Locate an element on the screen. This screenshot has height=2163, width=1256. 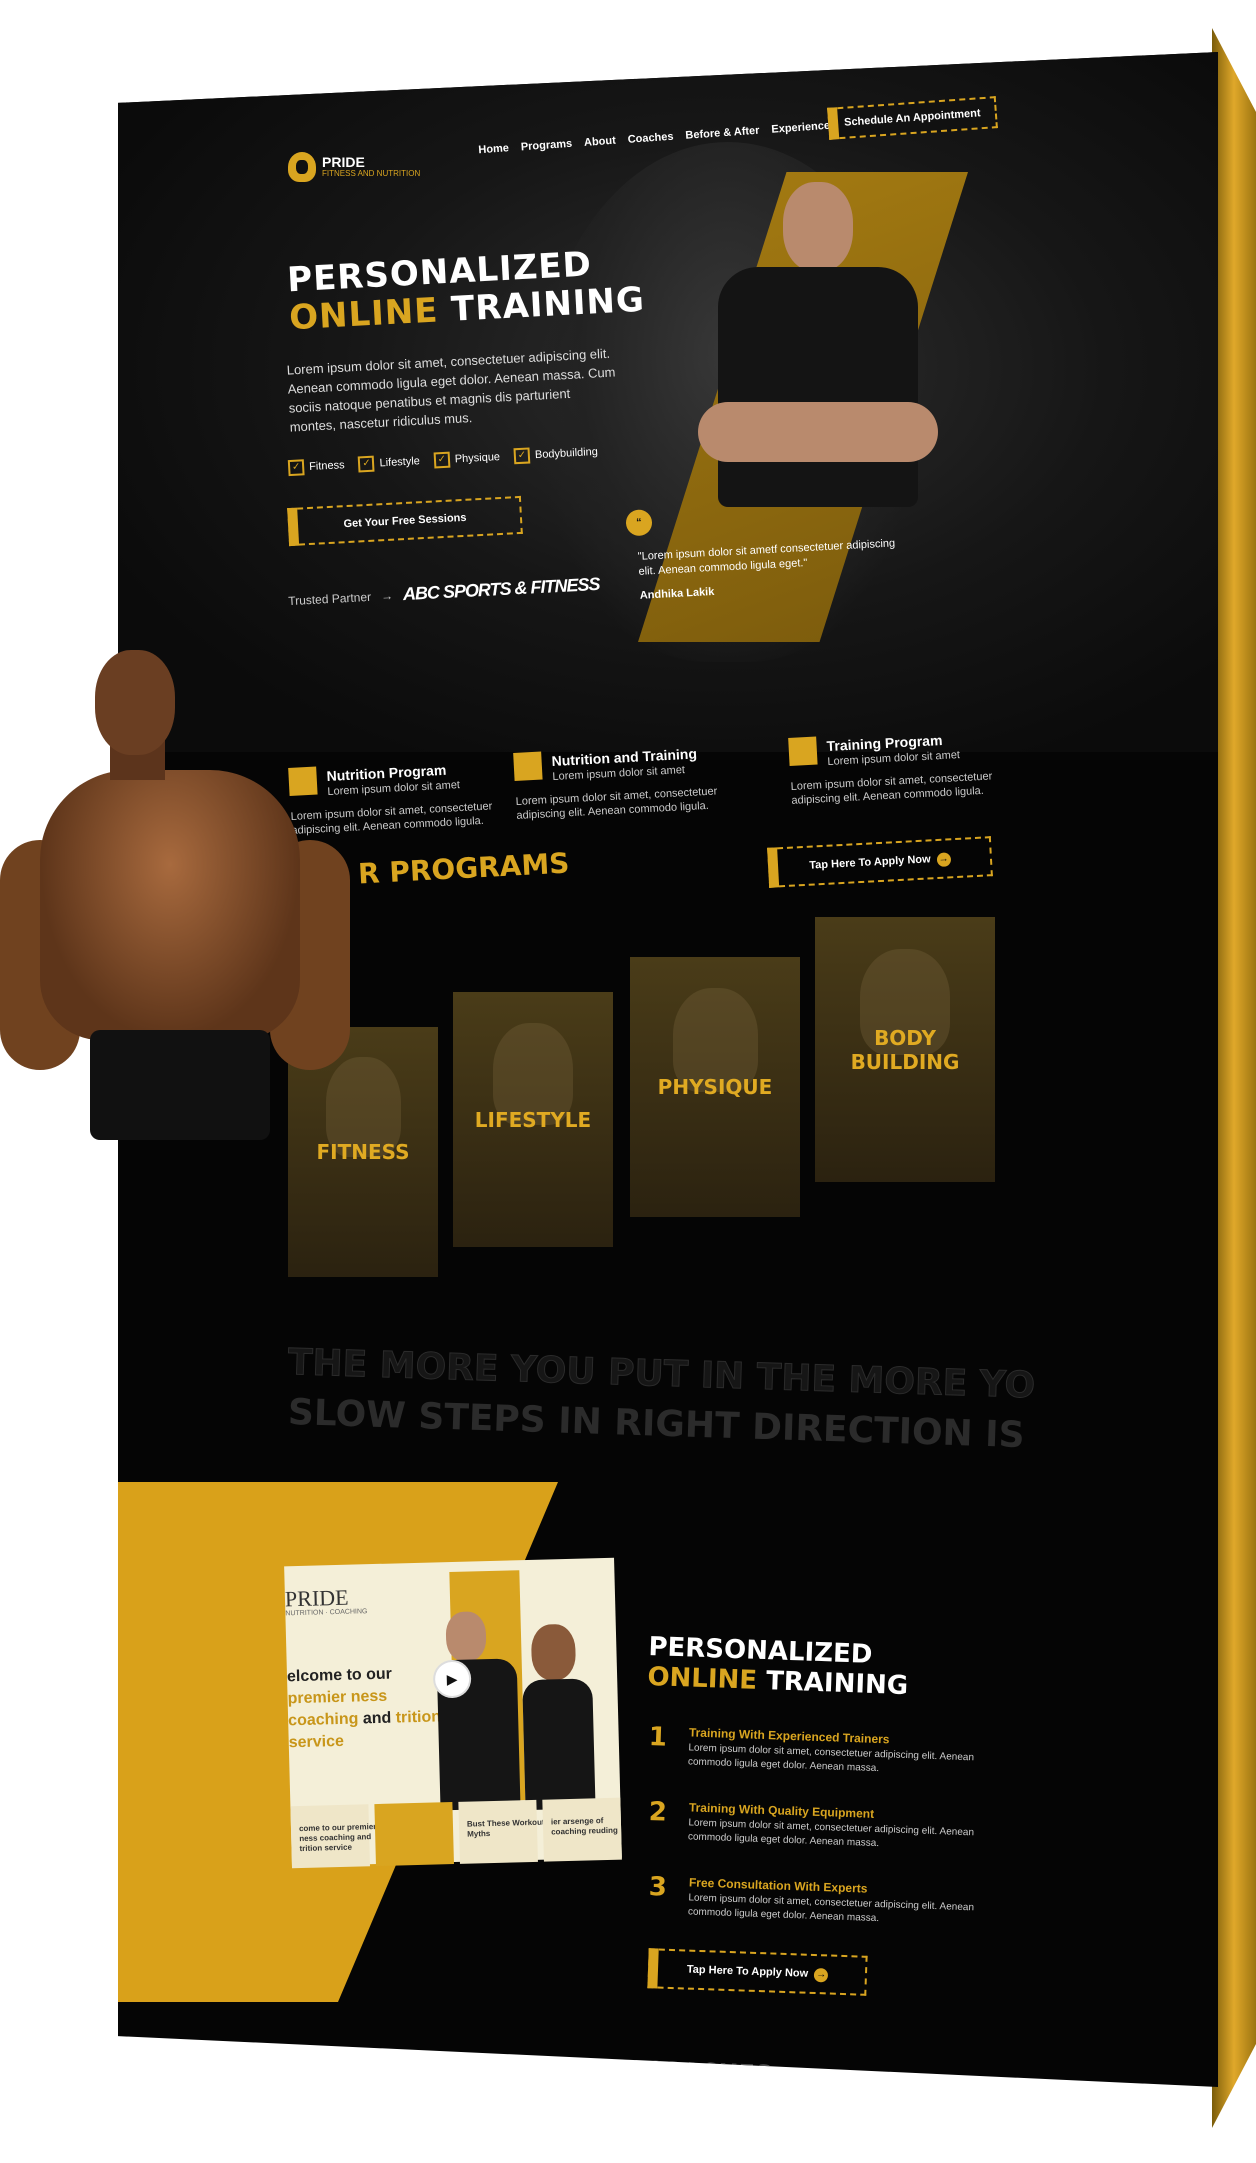
step-number: 1 is located at coordinates (658, 1737).